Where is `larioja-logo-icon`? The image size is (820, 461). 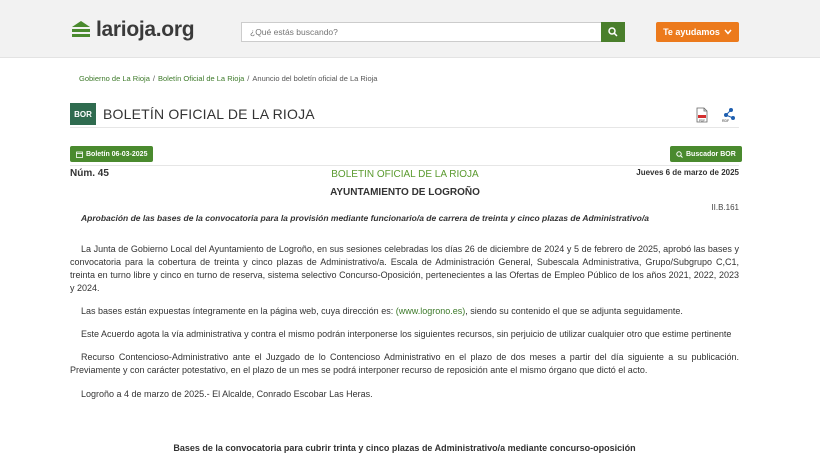 larioja-logo-icon is located at coordinates (81, 29).